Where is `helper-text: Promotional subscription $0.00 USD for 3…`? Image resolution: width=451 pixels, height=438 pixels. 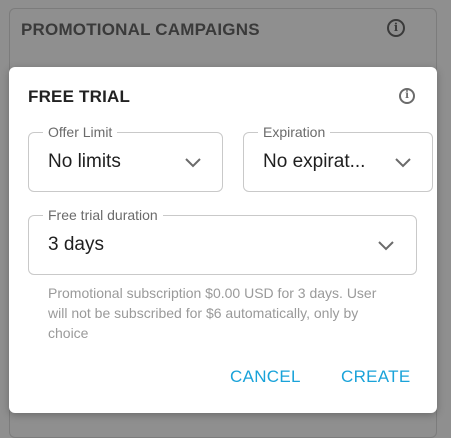
helper-text: Promotional subscription $0.00 USD for 3… is located at coordinates (212, 313).